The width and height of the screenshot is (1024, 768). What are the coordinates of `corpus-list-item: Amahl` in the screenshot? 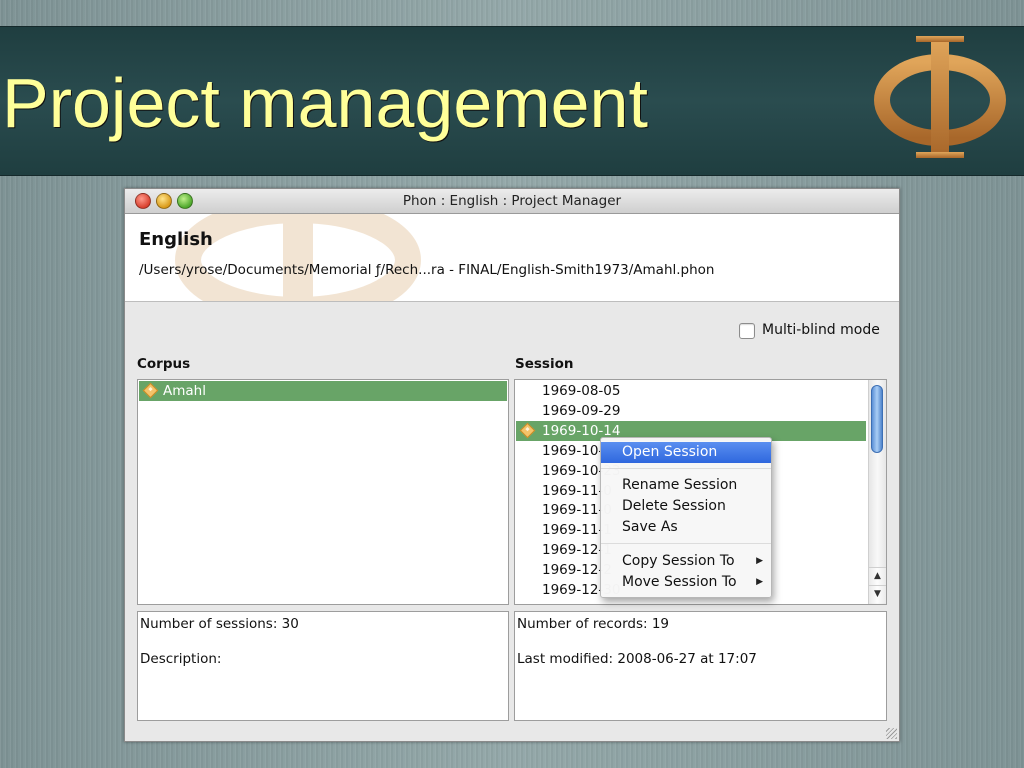 It's located at (323, 391).